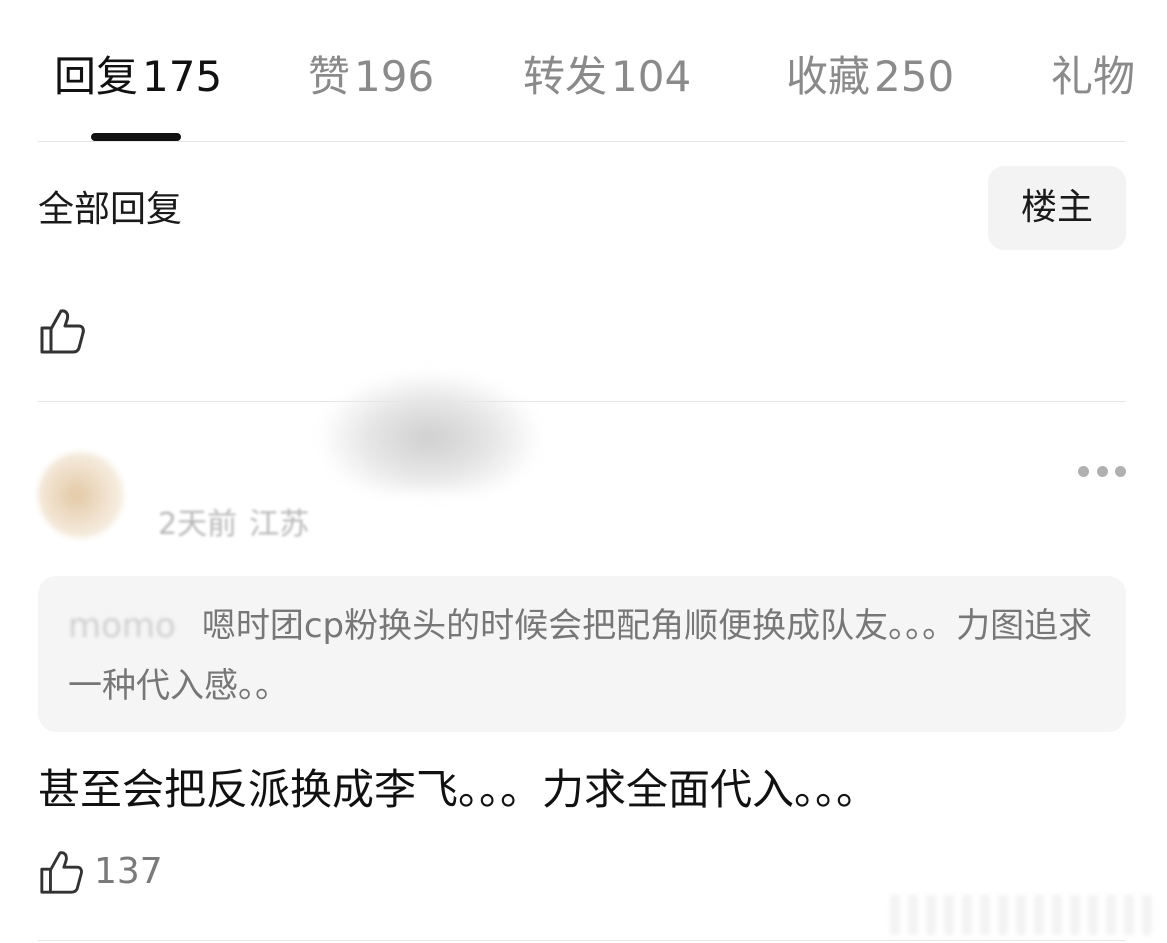 Image resolution: width=1167 pixels, height=943 pixels. Describe the element at coordinates (914, 76) in the screenshot. I see `tab-favorites-count: 250` at that location.